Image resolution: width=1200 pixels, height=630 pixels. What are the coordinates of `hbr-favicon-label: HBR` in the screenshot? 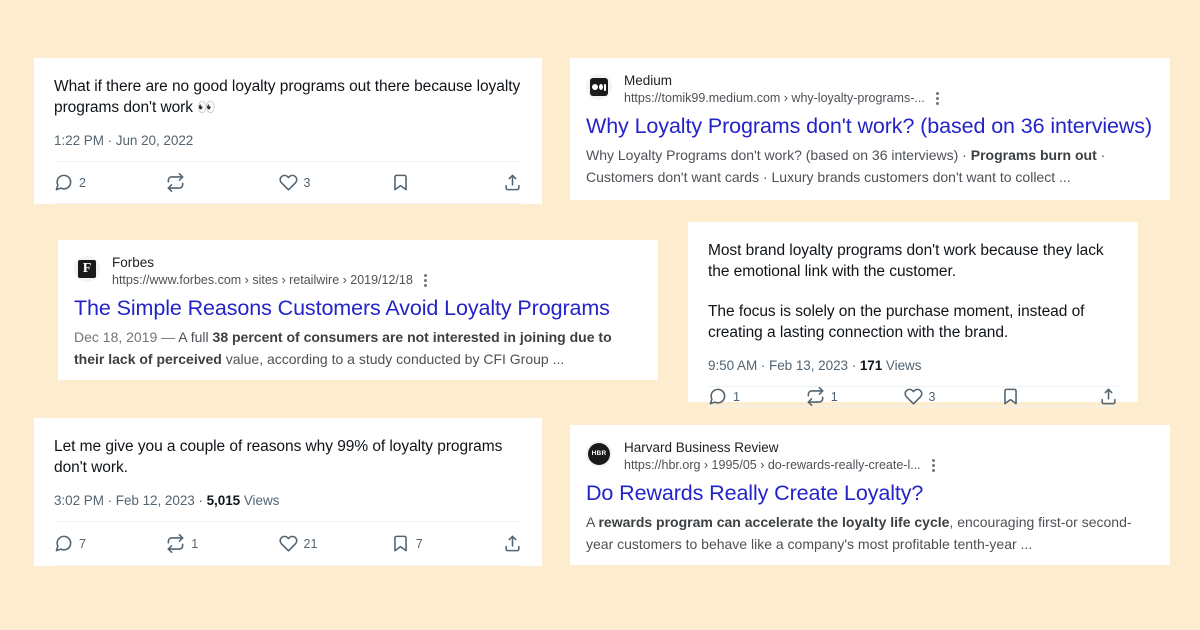 It's located at (599, 453).